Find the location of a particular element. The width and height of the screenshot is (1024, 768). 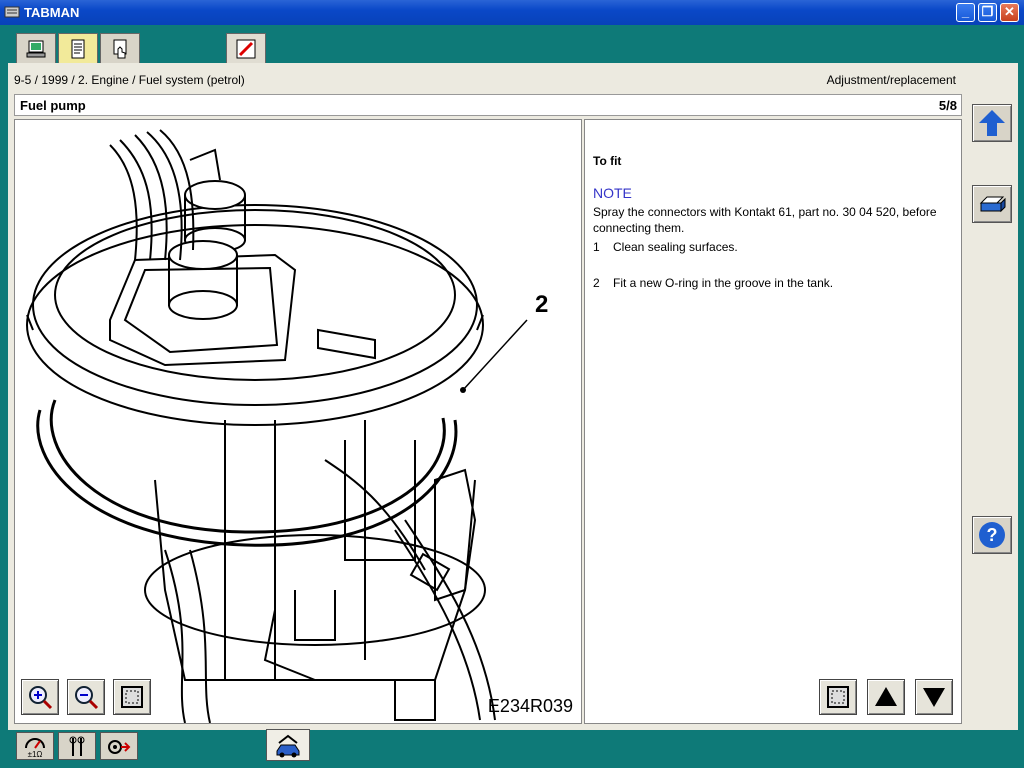

multimeter-icon: ±1Ω is located at coordinates (35, 748).